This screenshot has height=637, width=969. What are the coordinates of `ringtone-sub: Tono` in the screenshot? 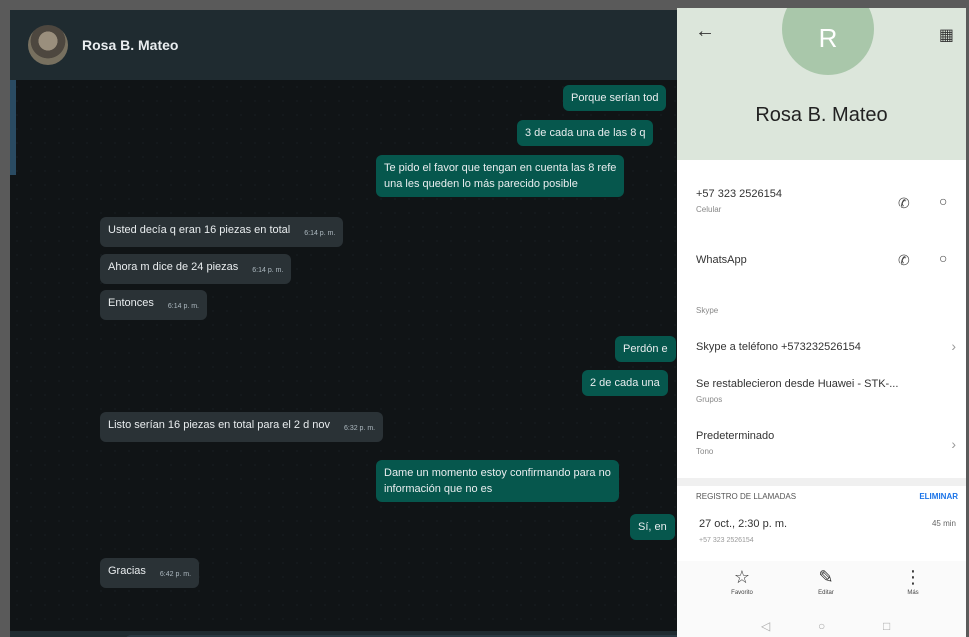 It's located at (705, 451).